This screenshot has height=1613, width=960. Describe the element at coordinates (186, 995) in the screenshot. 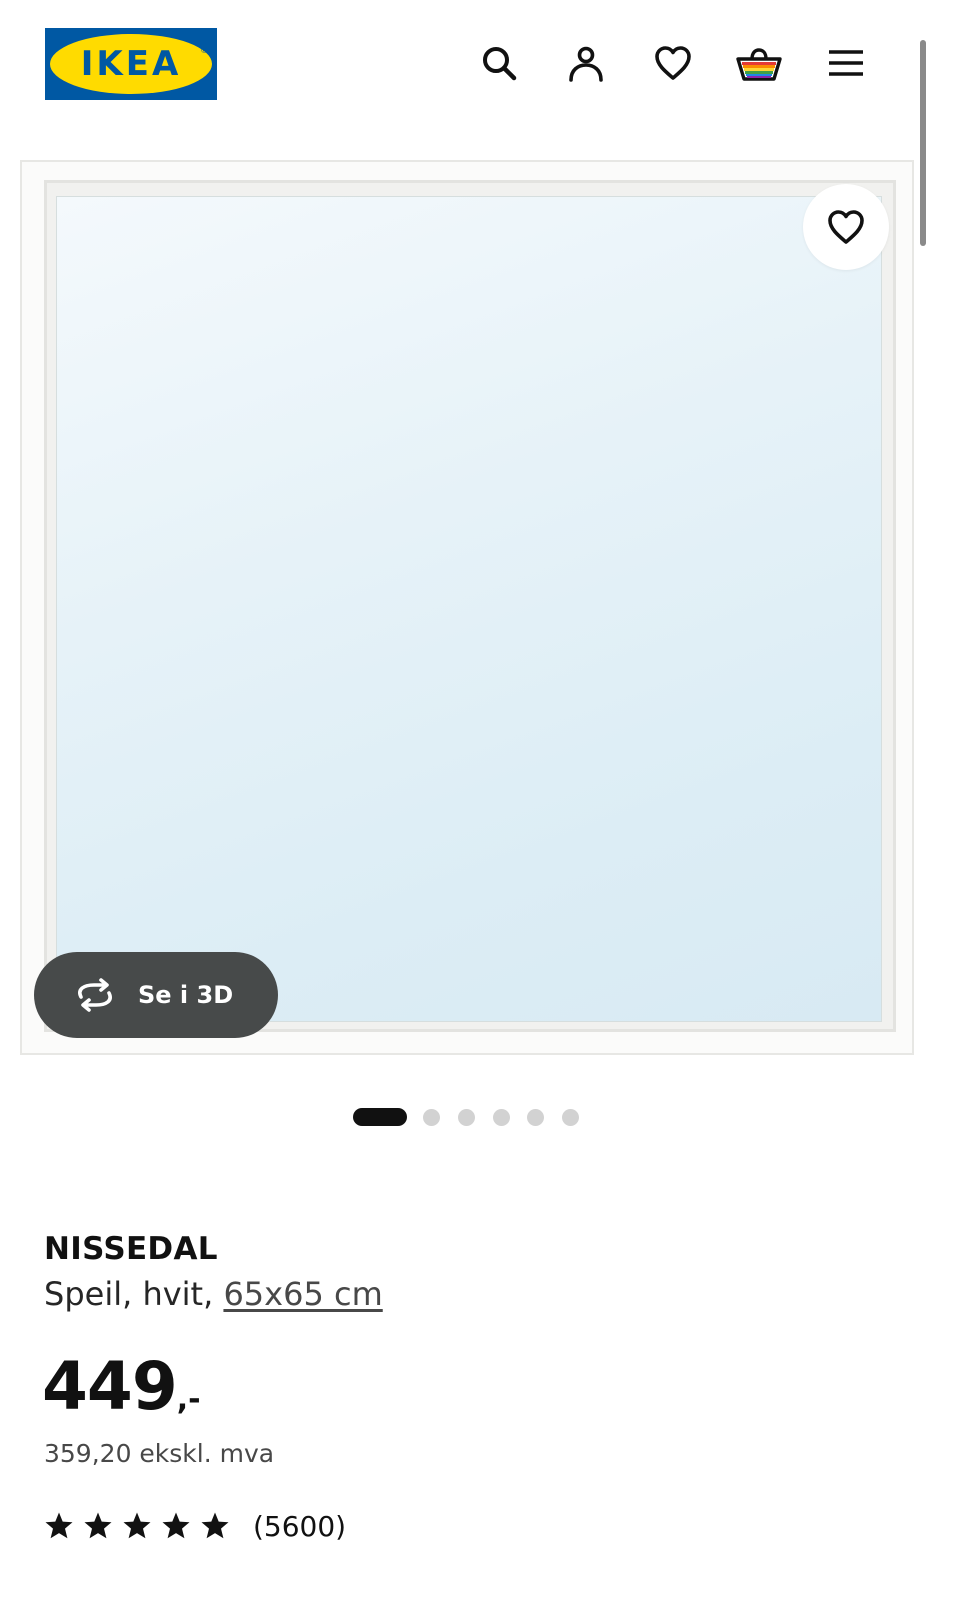

I see `view-in-3d-label: Se i 3D` at that location.